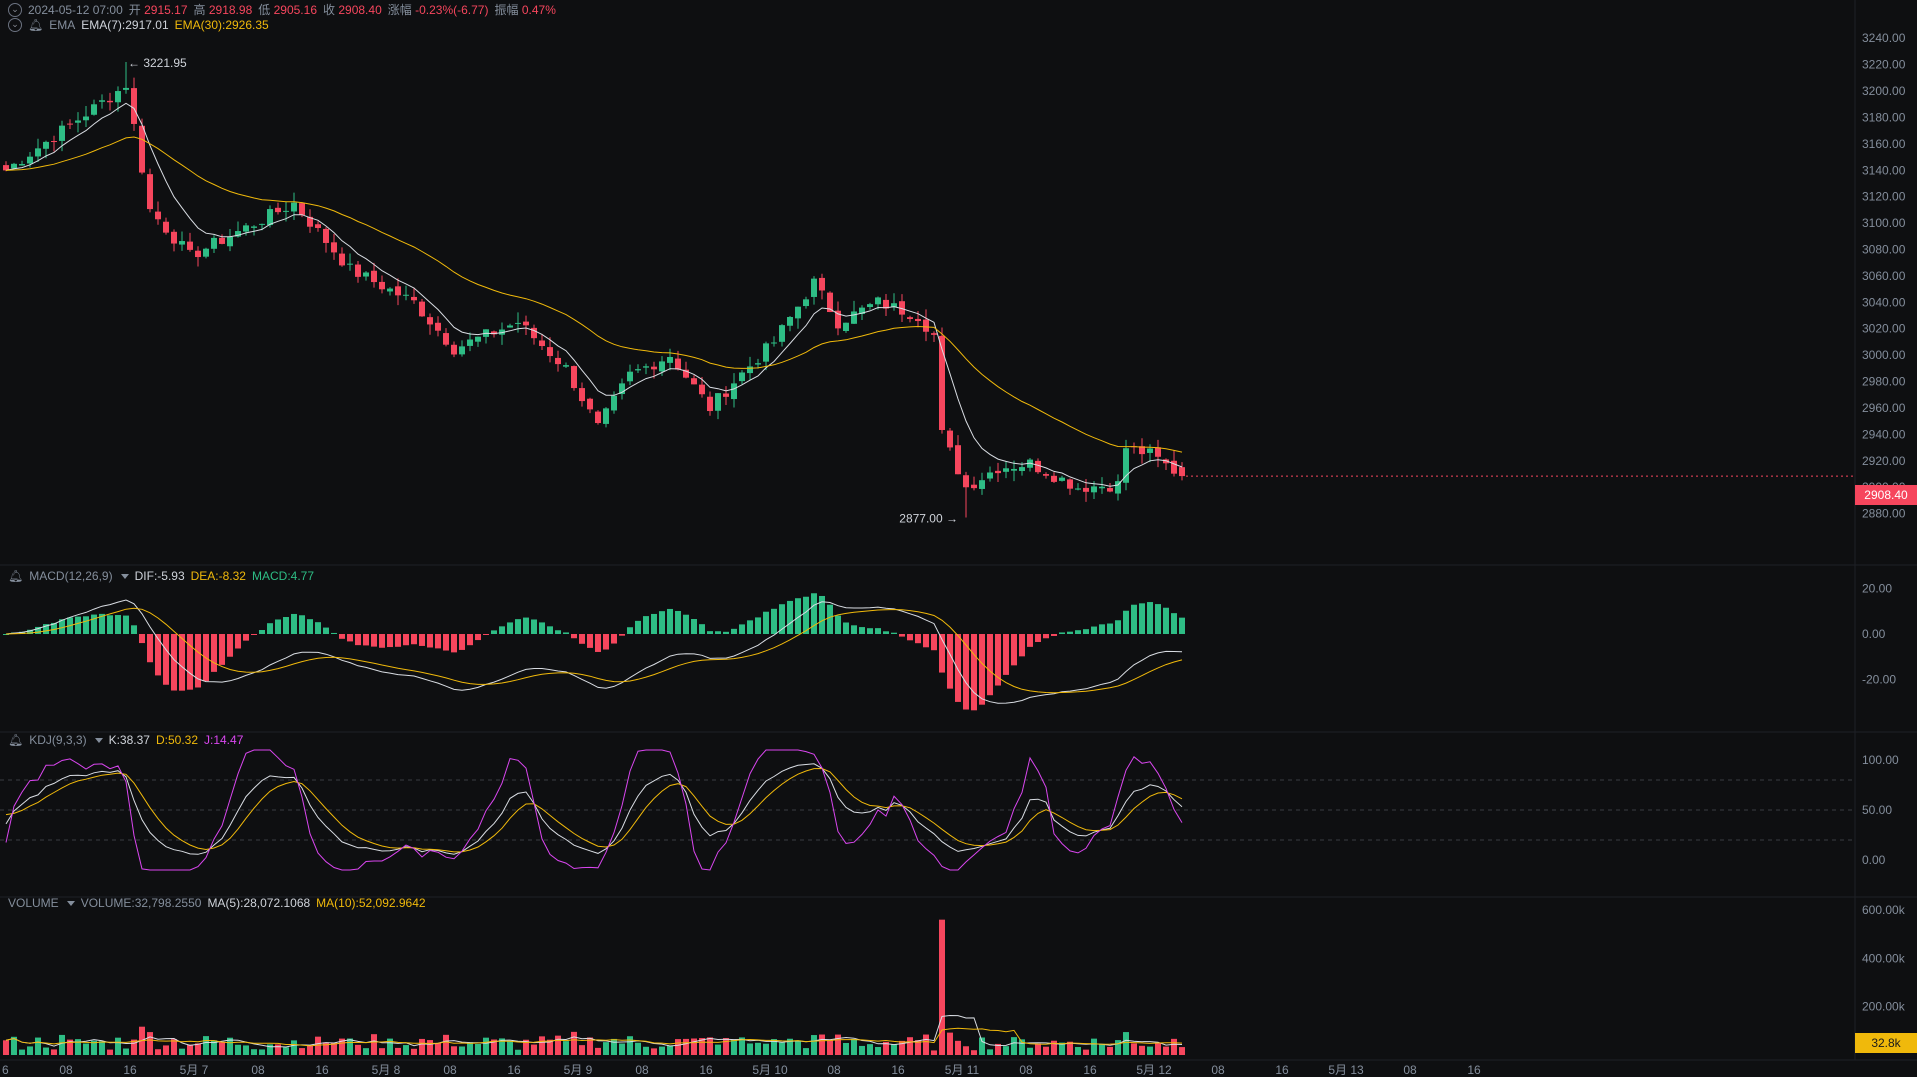 This screenshot has height=1077, width=1917. I want to click on time-tick: 6, so click(5, 1070).